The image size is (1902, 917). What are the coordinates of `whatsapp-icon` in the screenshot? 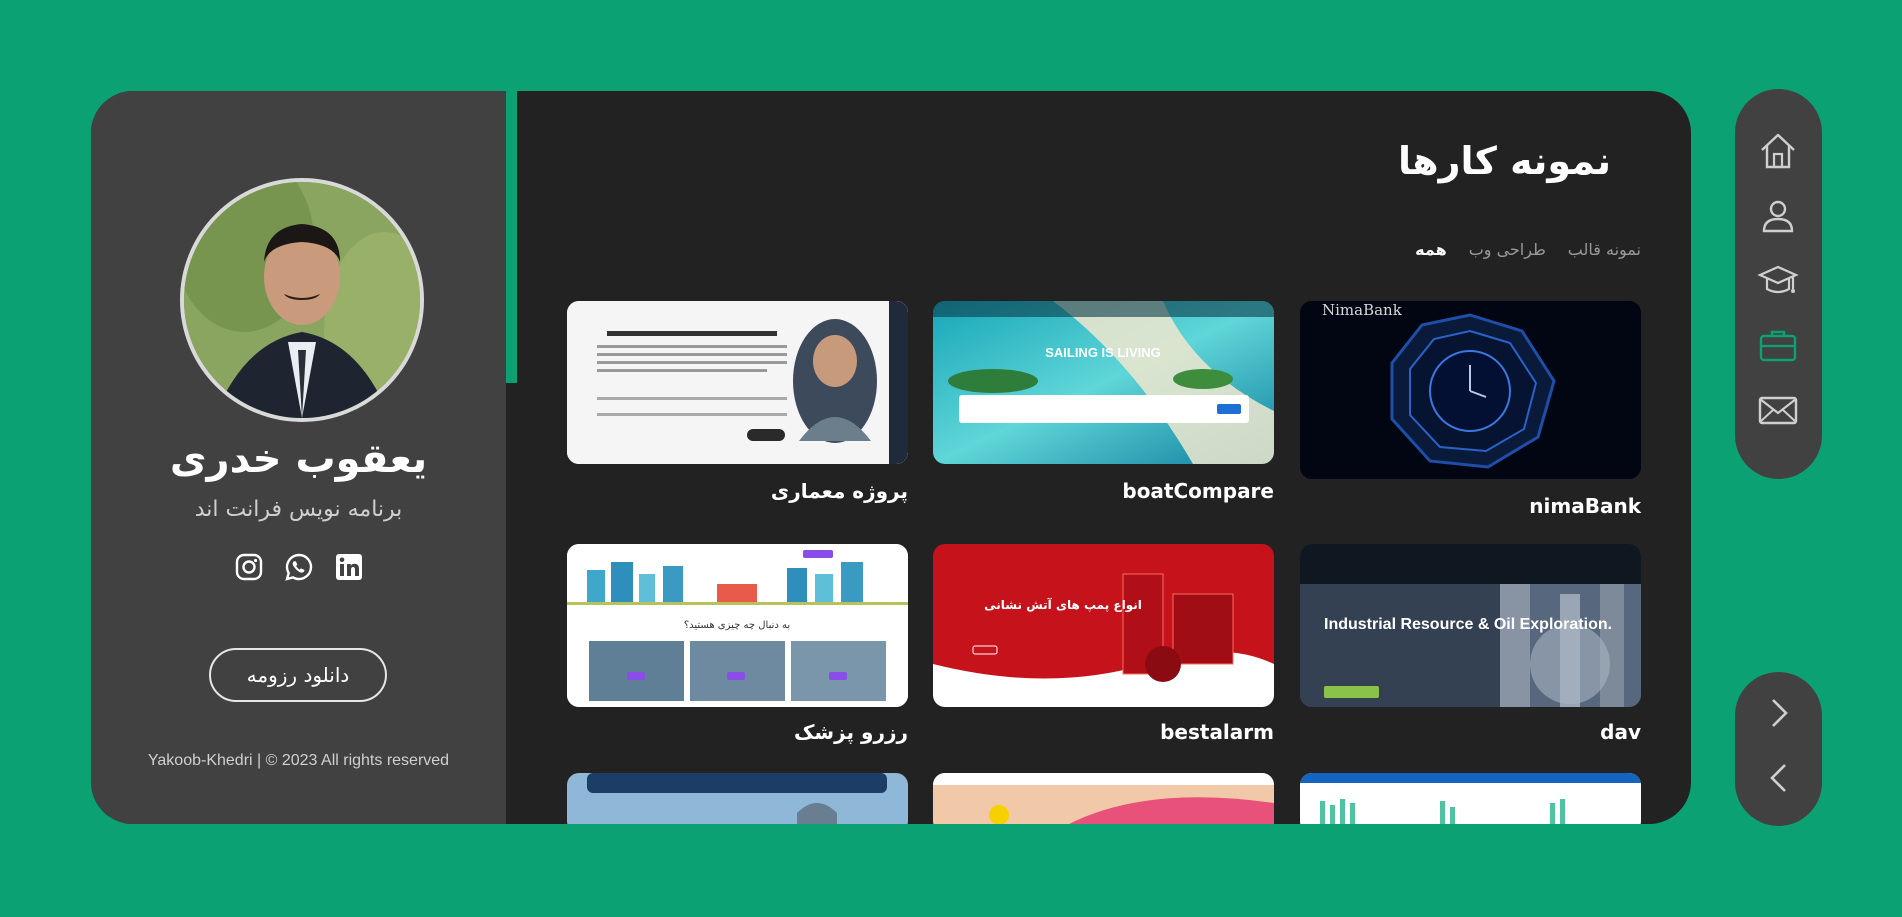 It's located at (299, 567).